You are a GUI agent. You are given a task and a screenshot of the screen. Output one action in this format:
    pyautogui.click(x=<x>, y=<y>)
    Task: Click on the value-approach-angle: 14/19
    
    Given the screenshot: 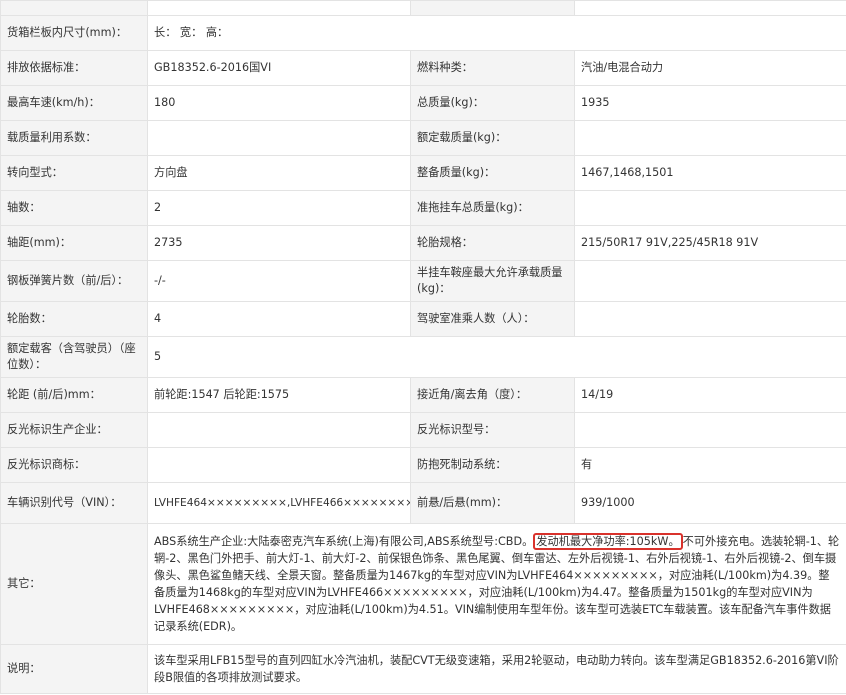 What is the action you would take?
    pyautogui.click(x=710, y=395)
    